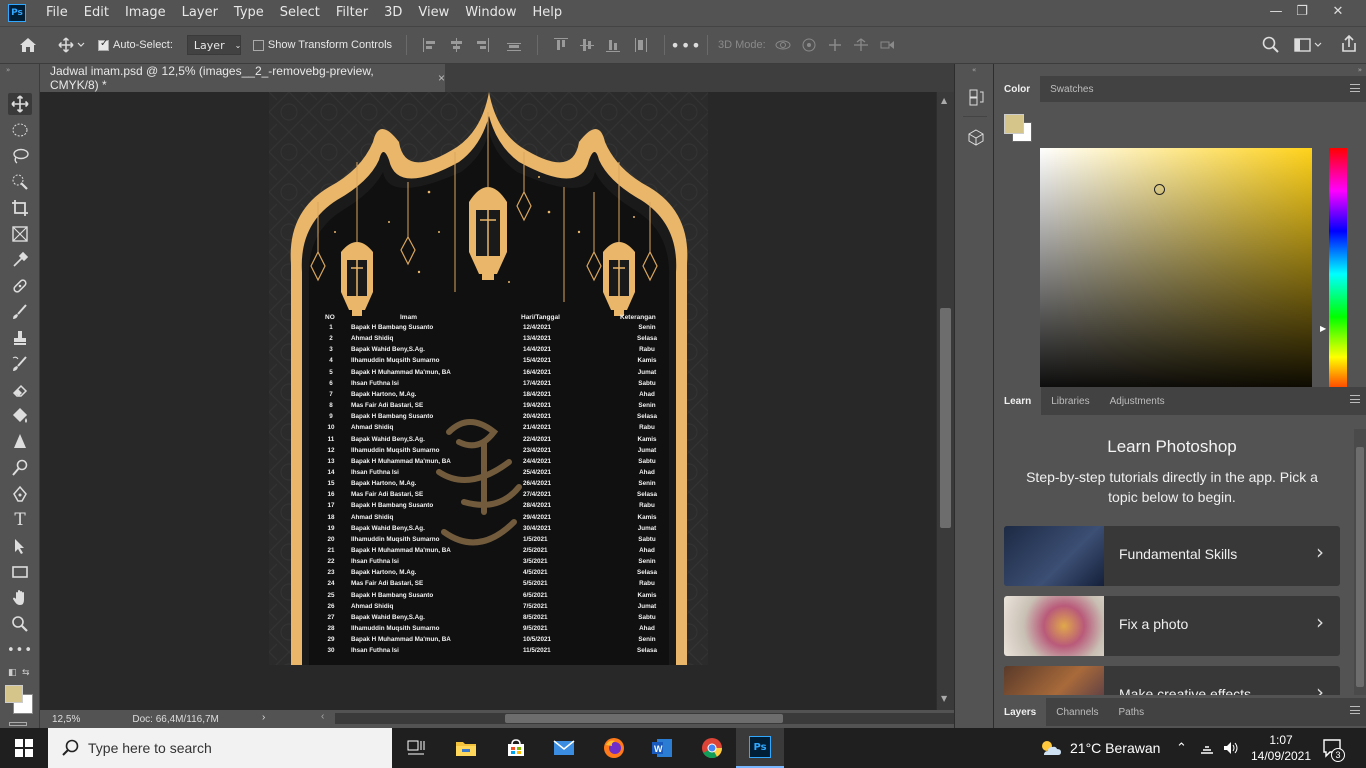  Describe the element at coordinates (1281, 748) in the screenshot. I see `clock: 1:07 14/09/2021` at that location.